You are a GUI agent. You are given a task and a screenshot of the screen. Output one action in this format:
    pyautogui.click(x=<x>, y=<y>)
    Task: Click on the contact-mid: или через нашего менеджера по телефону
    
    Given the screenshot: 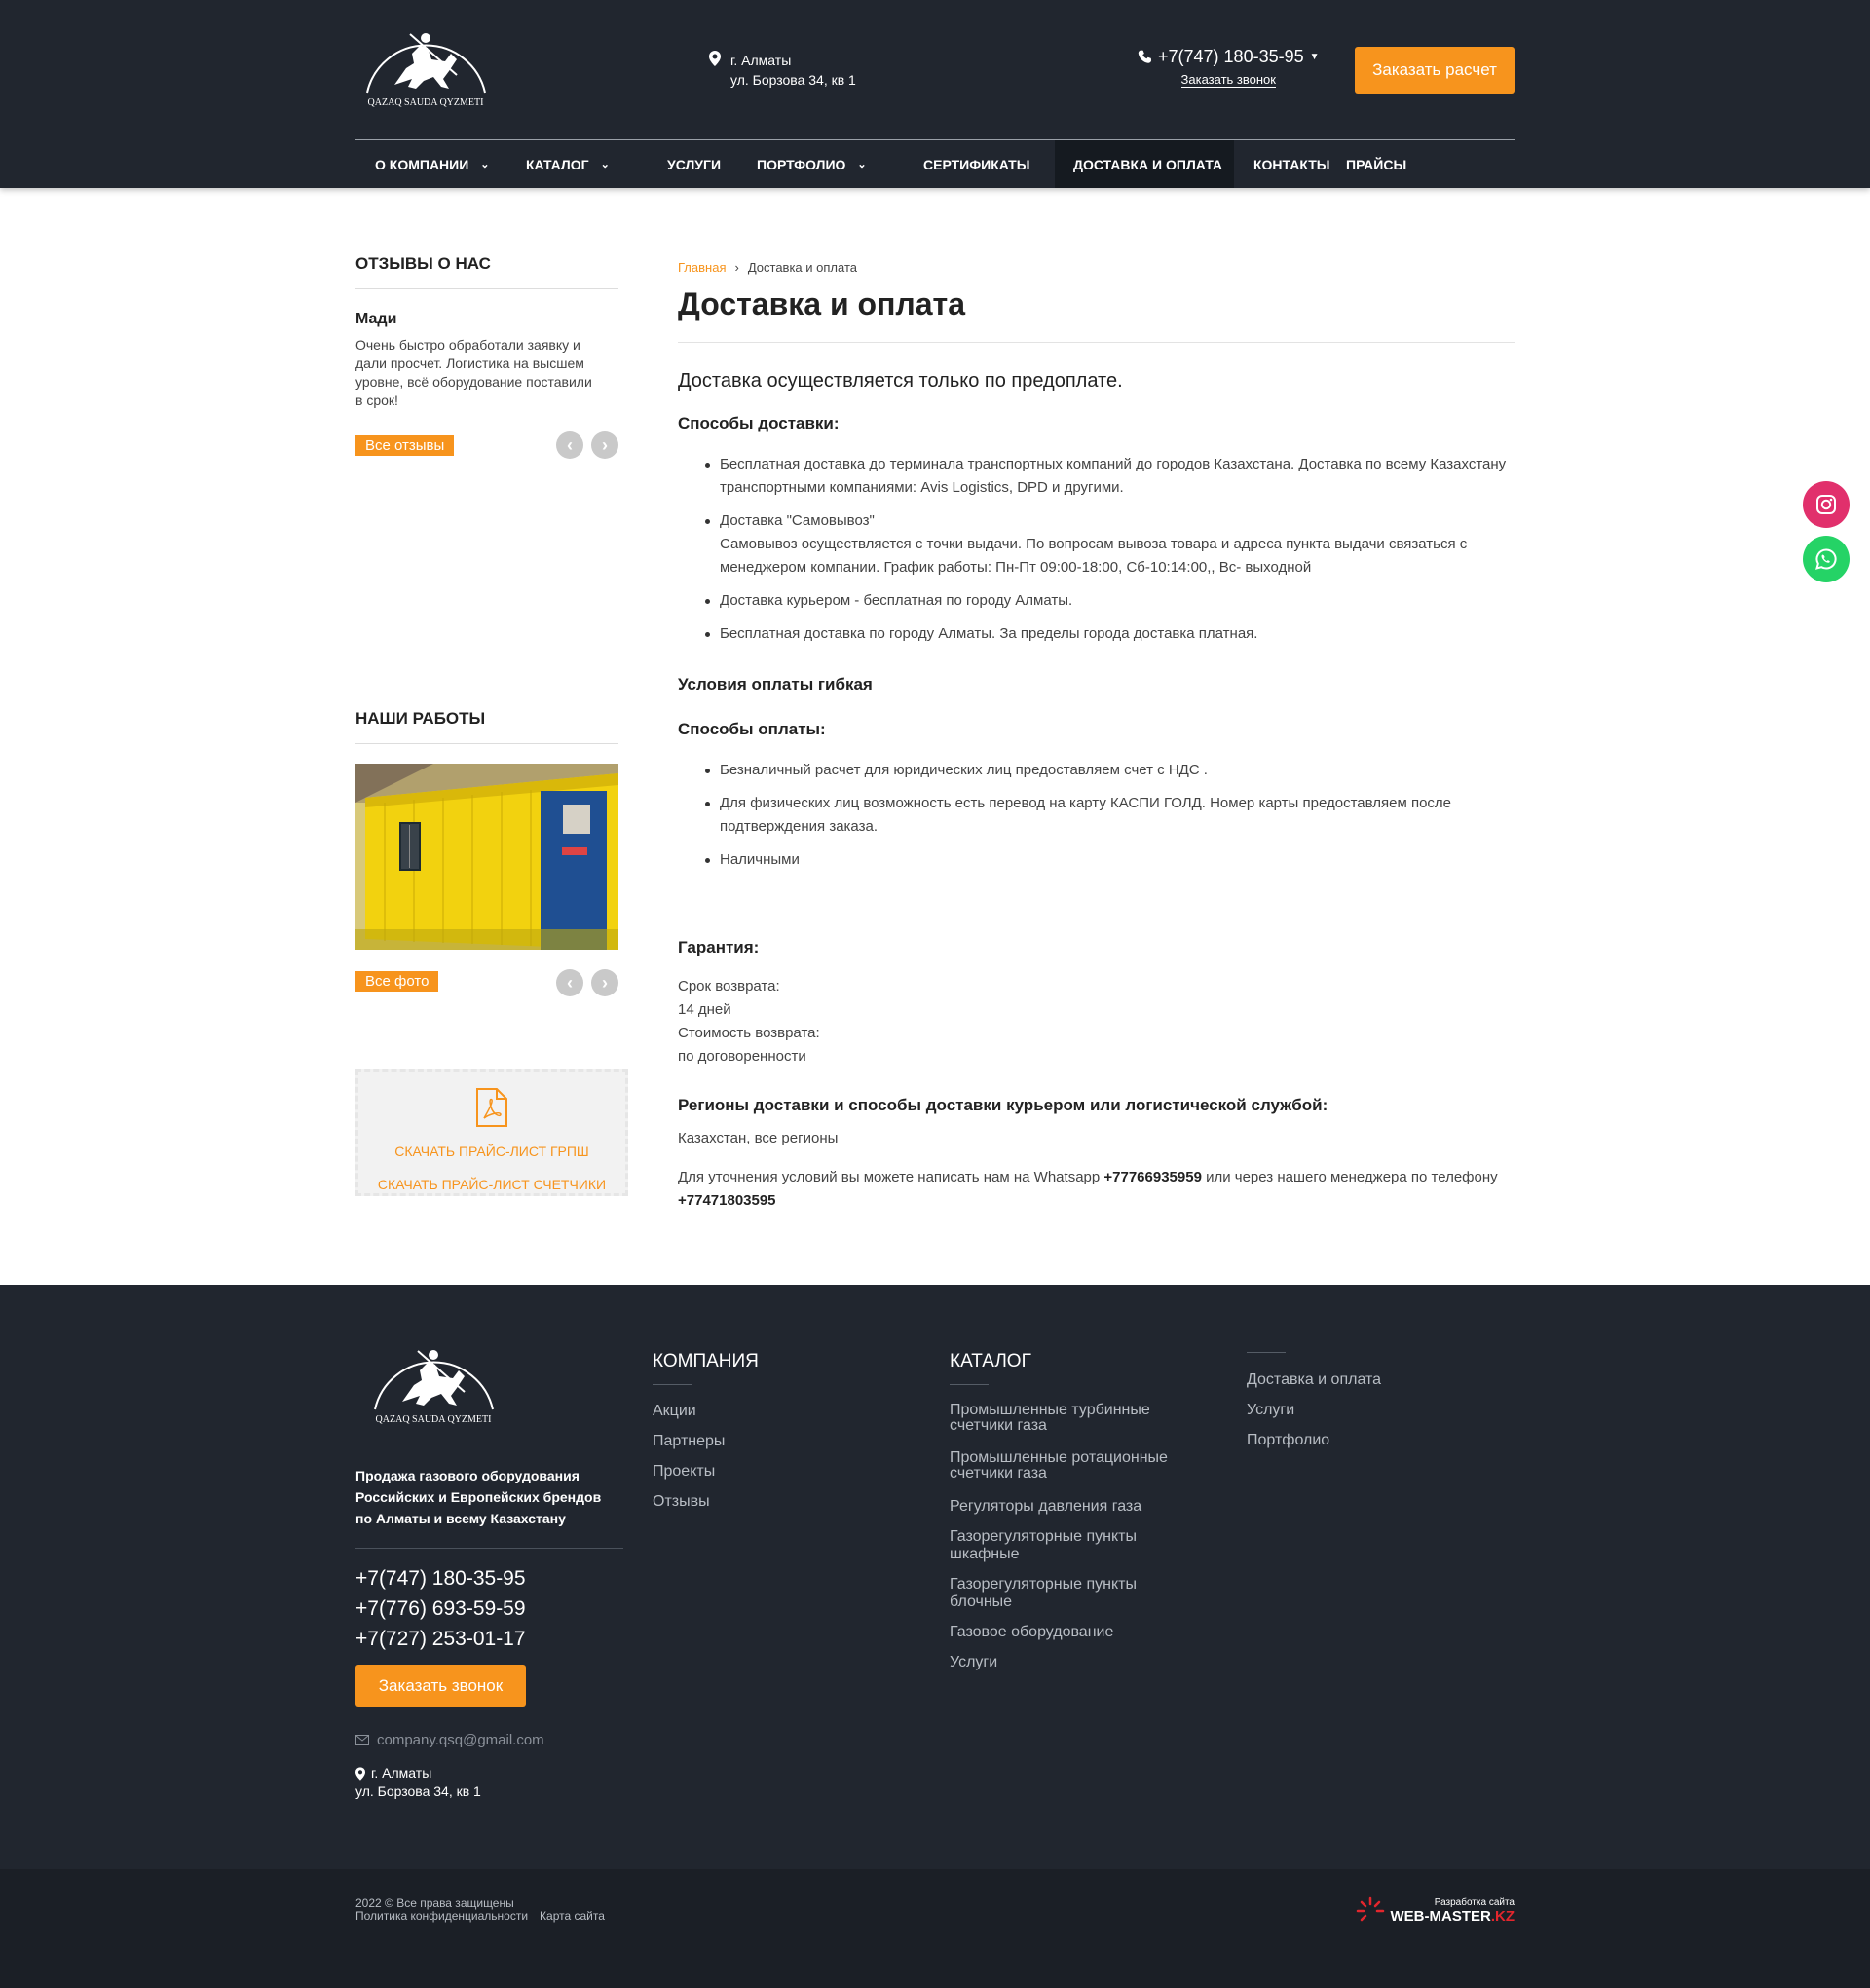 What is the action you would take?
    pyautogui.click(x=1350, y=1177)
    